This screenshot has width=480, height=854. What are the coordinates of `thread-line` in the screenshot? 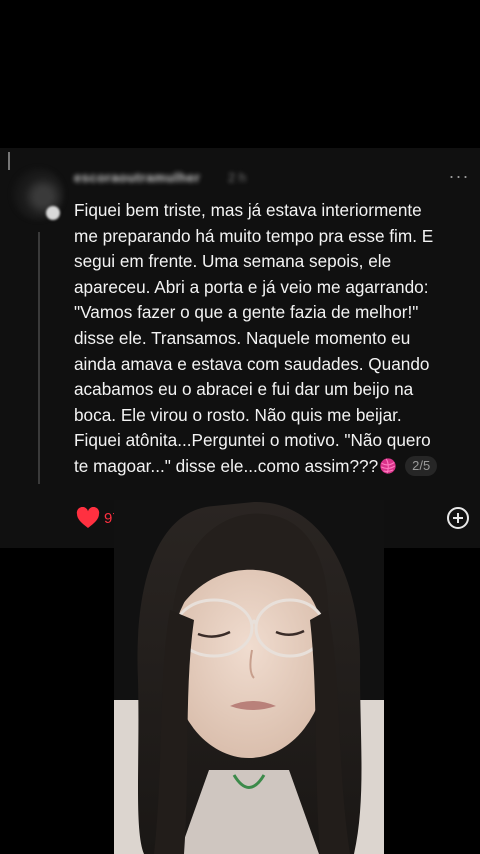 It's located at (39, 358).